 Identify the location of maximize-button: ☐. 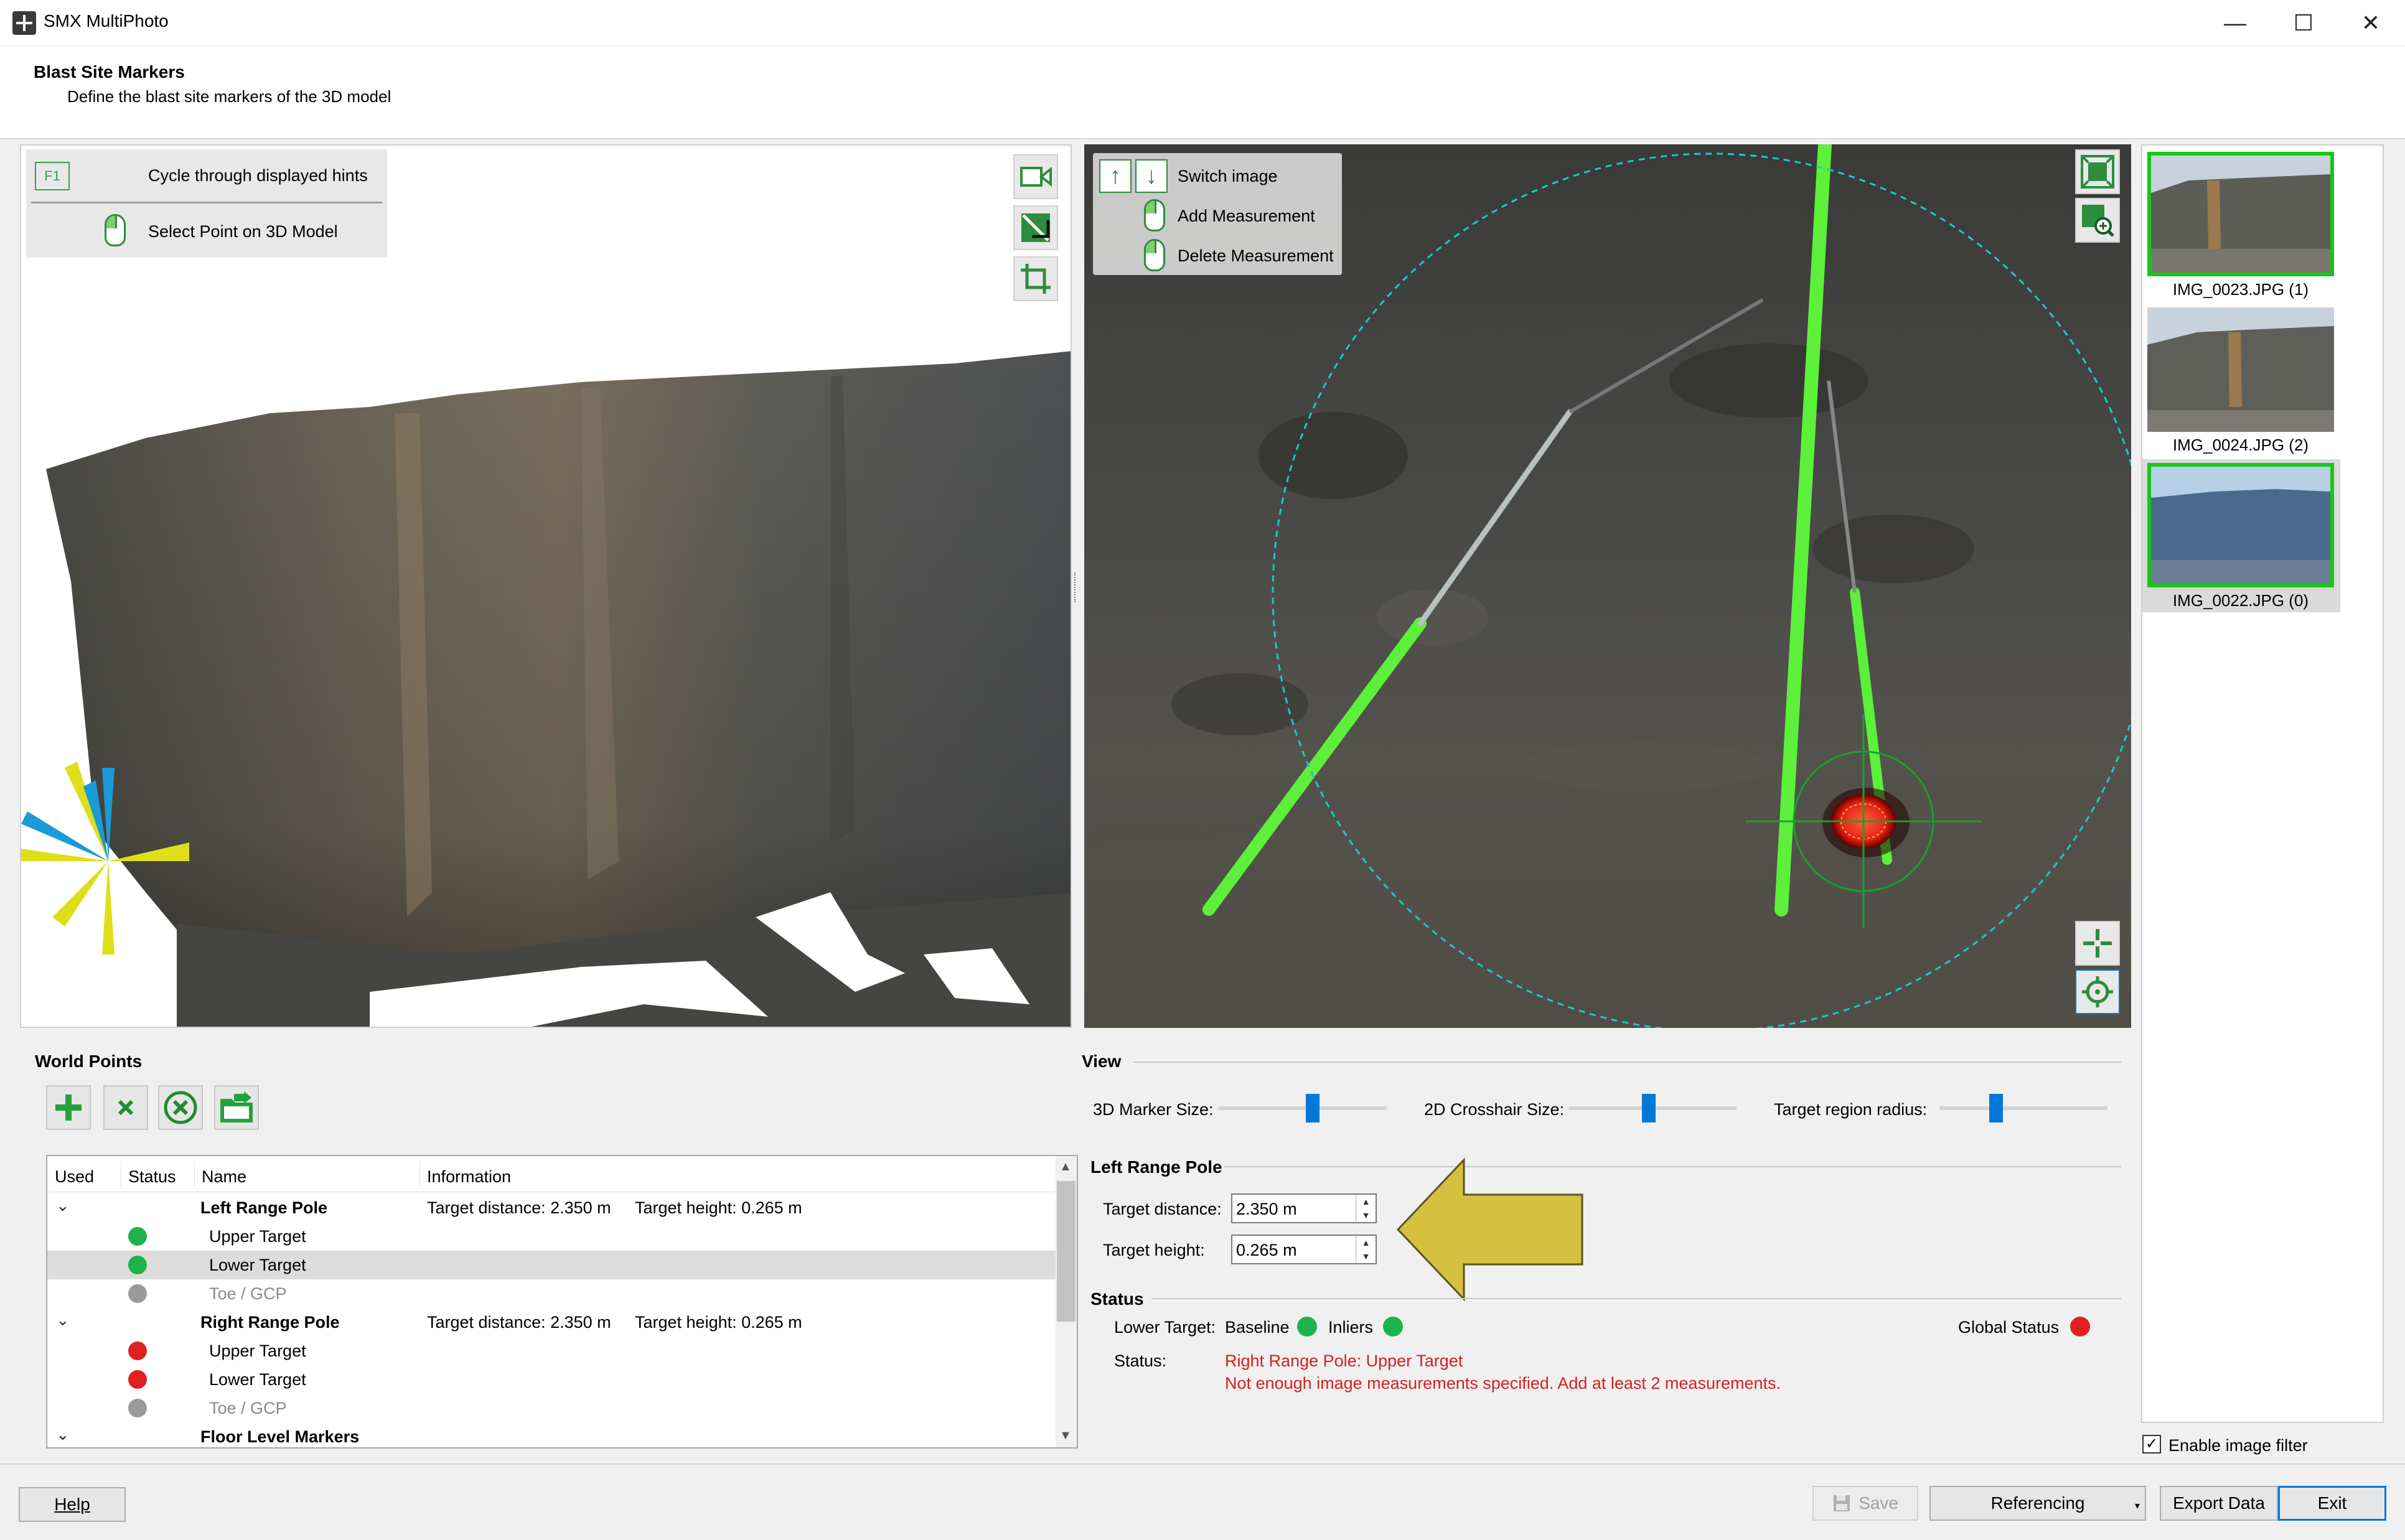
(2303, 23).